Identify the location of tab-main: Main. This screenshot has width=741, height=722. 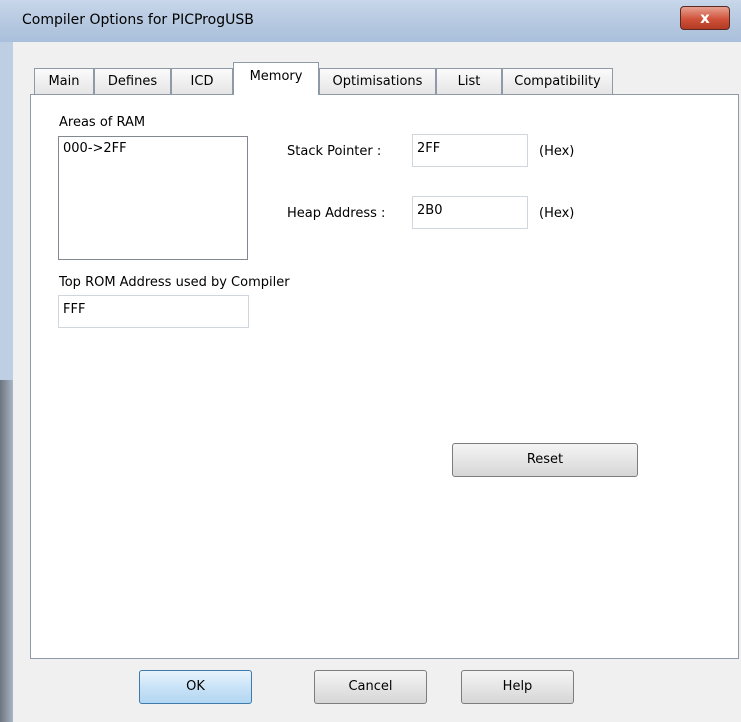
(64, 81).